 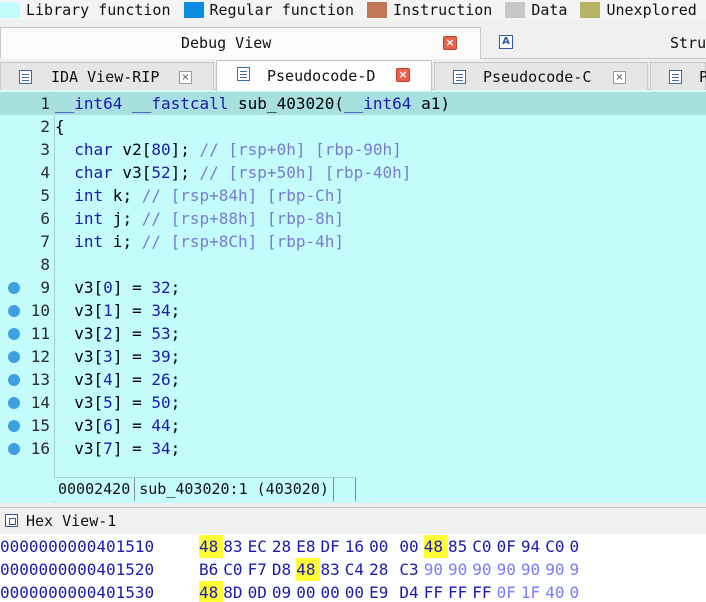 What do you see at coordinates (77, 569) in the screenshot?
I see `hex-address: 0000000000401520` at bounding box center [77, 569].